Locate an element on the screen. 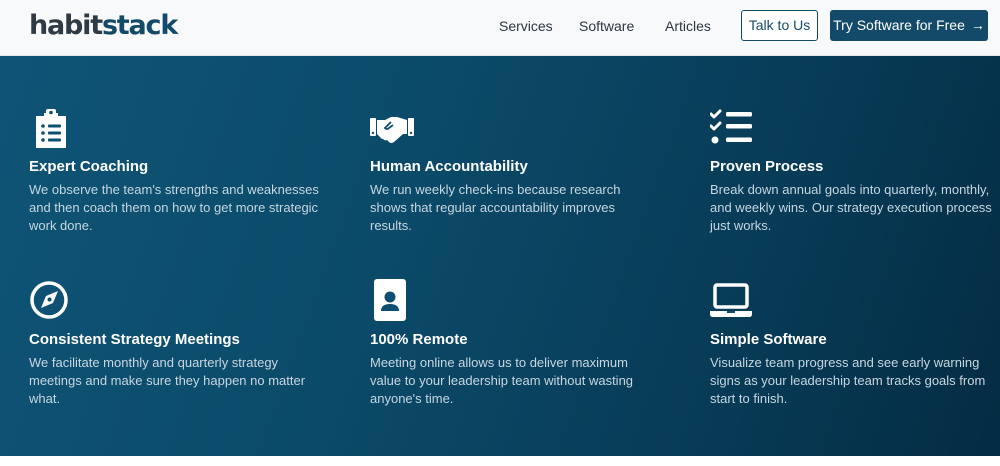  compass-icon is located at coordinates (49, 300).